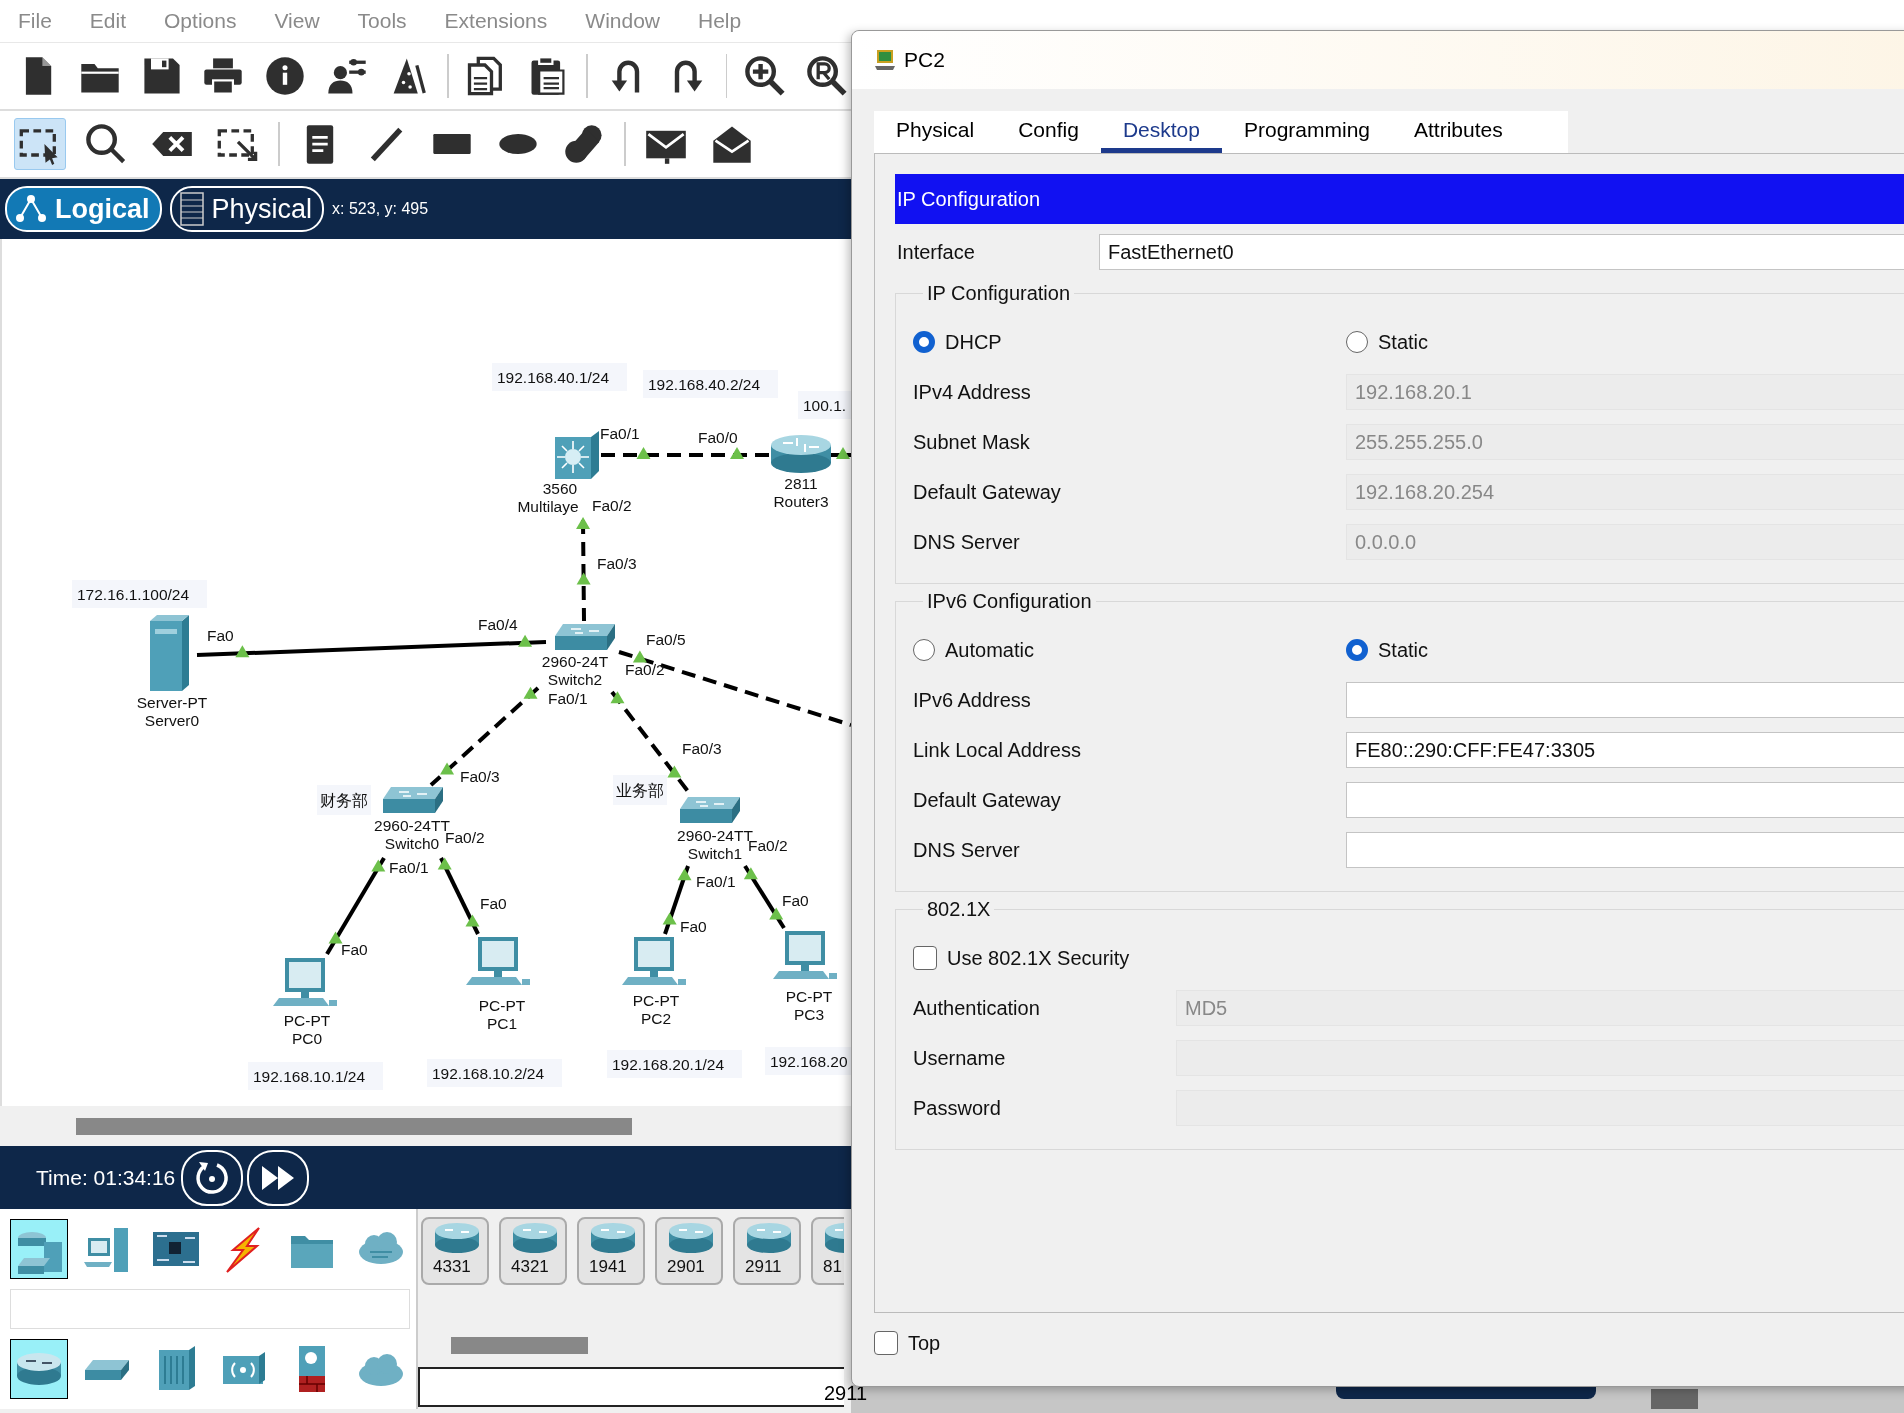 This screenshot has width=1904, height=1413. What do you see at coordinates (845, 1393) in the screenshot?
I see `model-name: 2911` at bounding box center [845, 1393].